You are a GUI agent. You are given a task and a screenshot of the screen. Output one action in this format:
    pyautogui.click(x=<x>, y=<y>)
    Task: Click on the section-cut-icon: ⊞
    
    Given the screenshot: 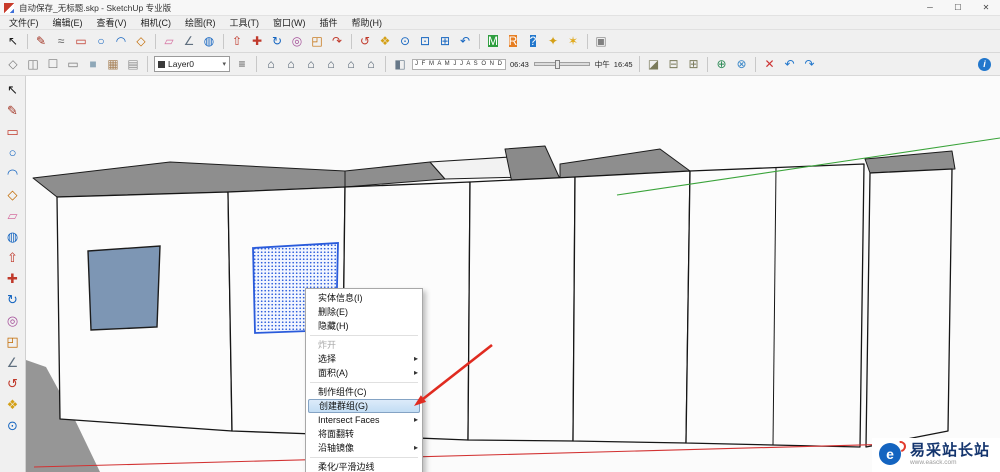 What is the action you would take?
    pyautogui.click(x=694, y=64)
    